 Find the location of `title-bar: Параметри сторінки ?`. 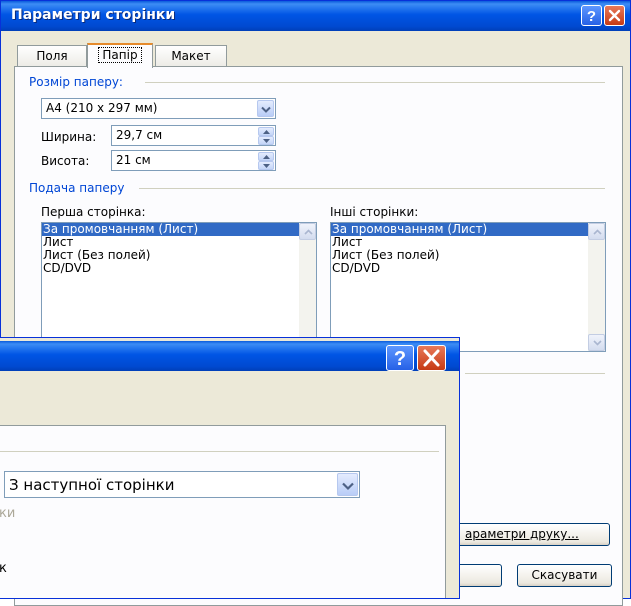

title-bar: Параметри сторінки ? is located at coordinates (315, 16).